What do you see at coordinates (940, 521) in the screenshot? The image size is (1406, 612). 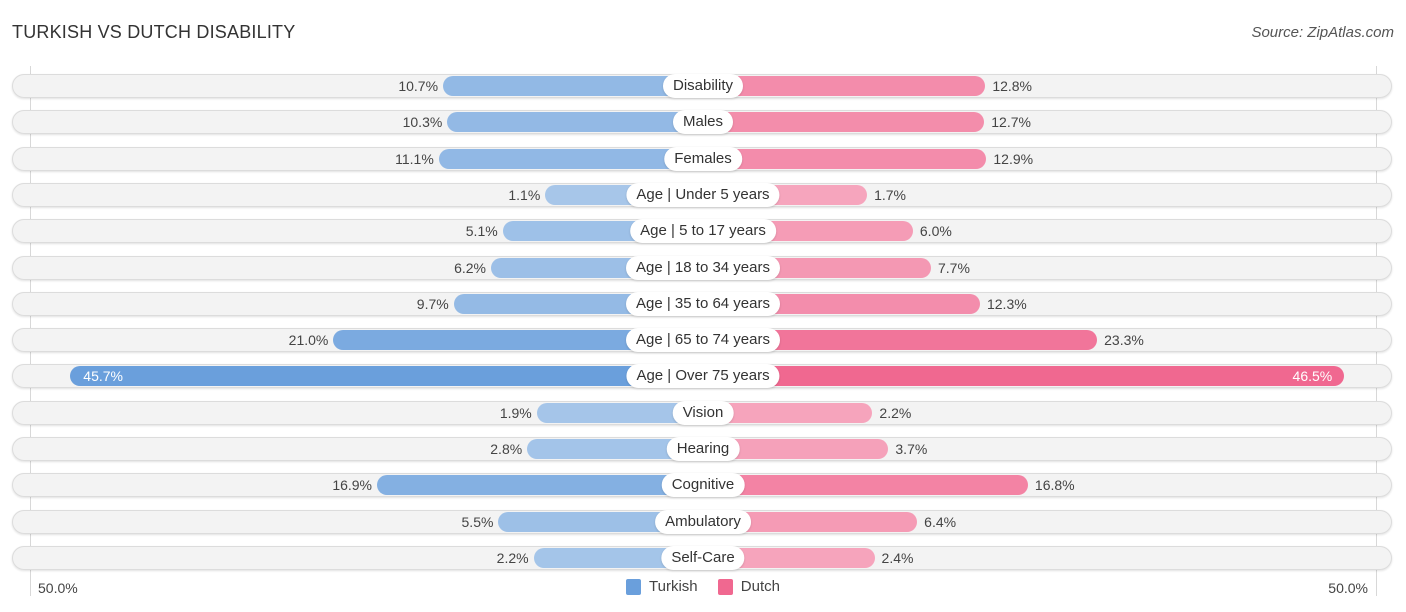 I see `value-label-dutch: 6.4%` at bounding box center [940, 521].